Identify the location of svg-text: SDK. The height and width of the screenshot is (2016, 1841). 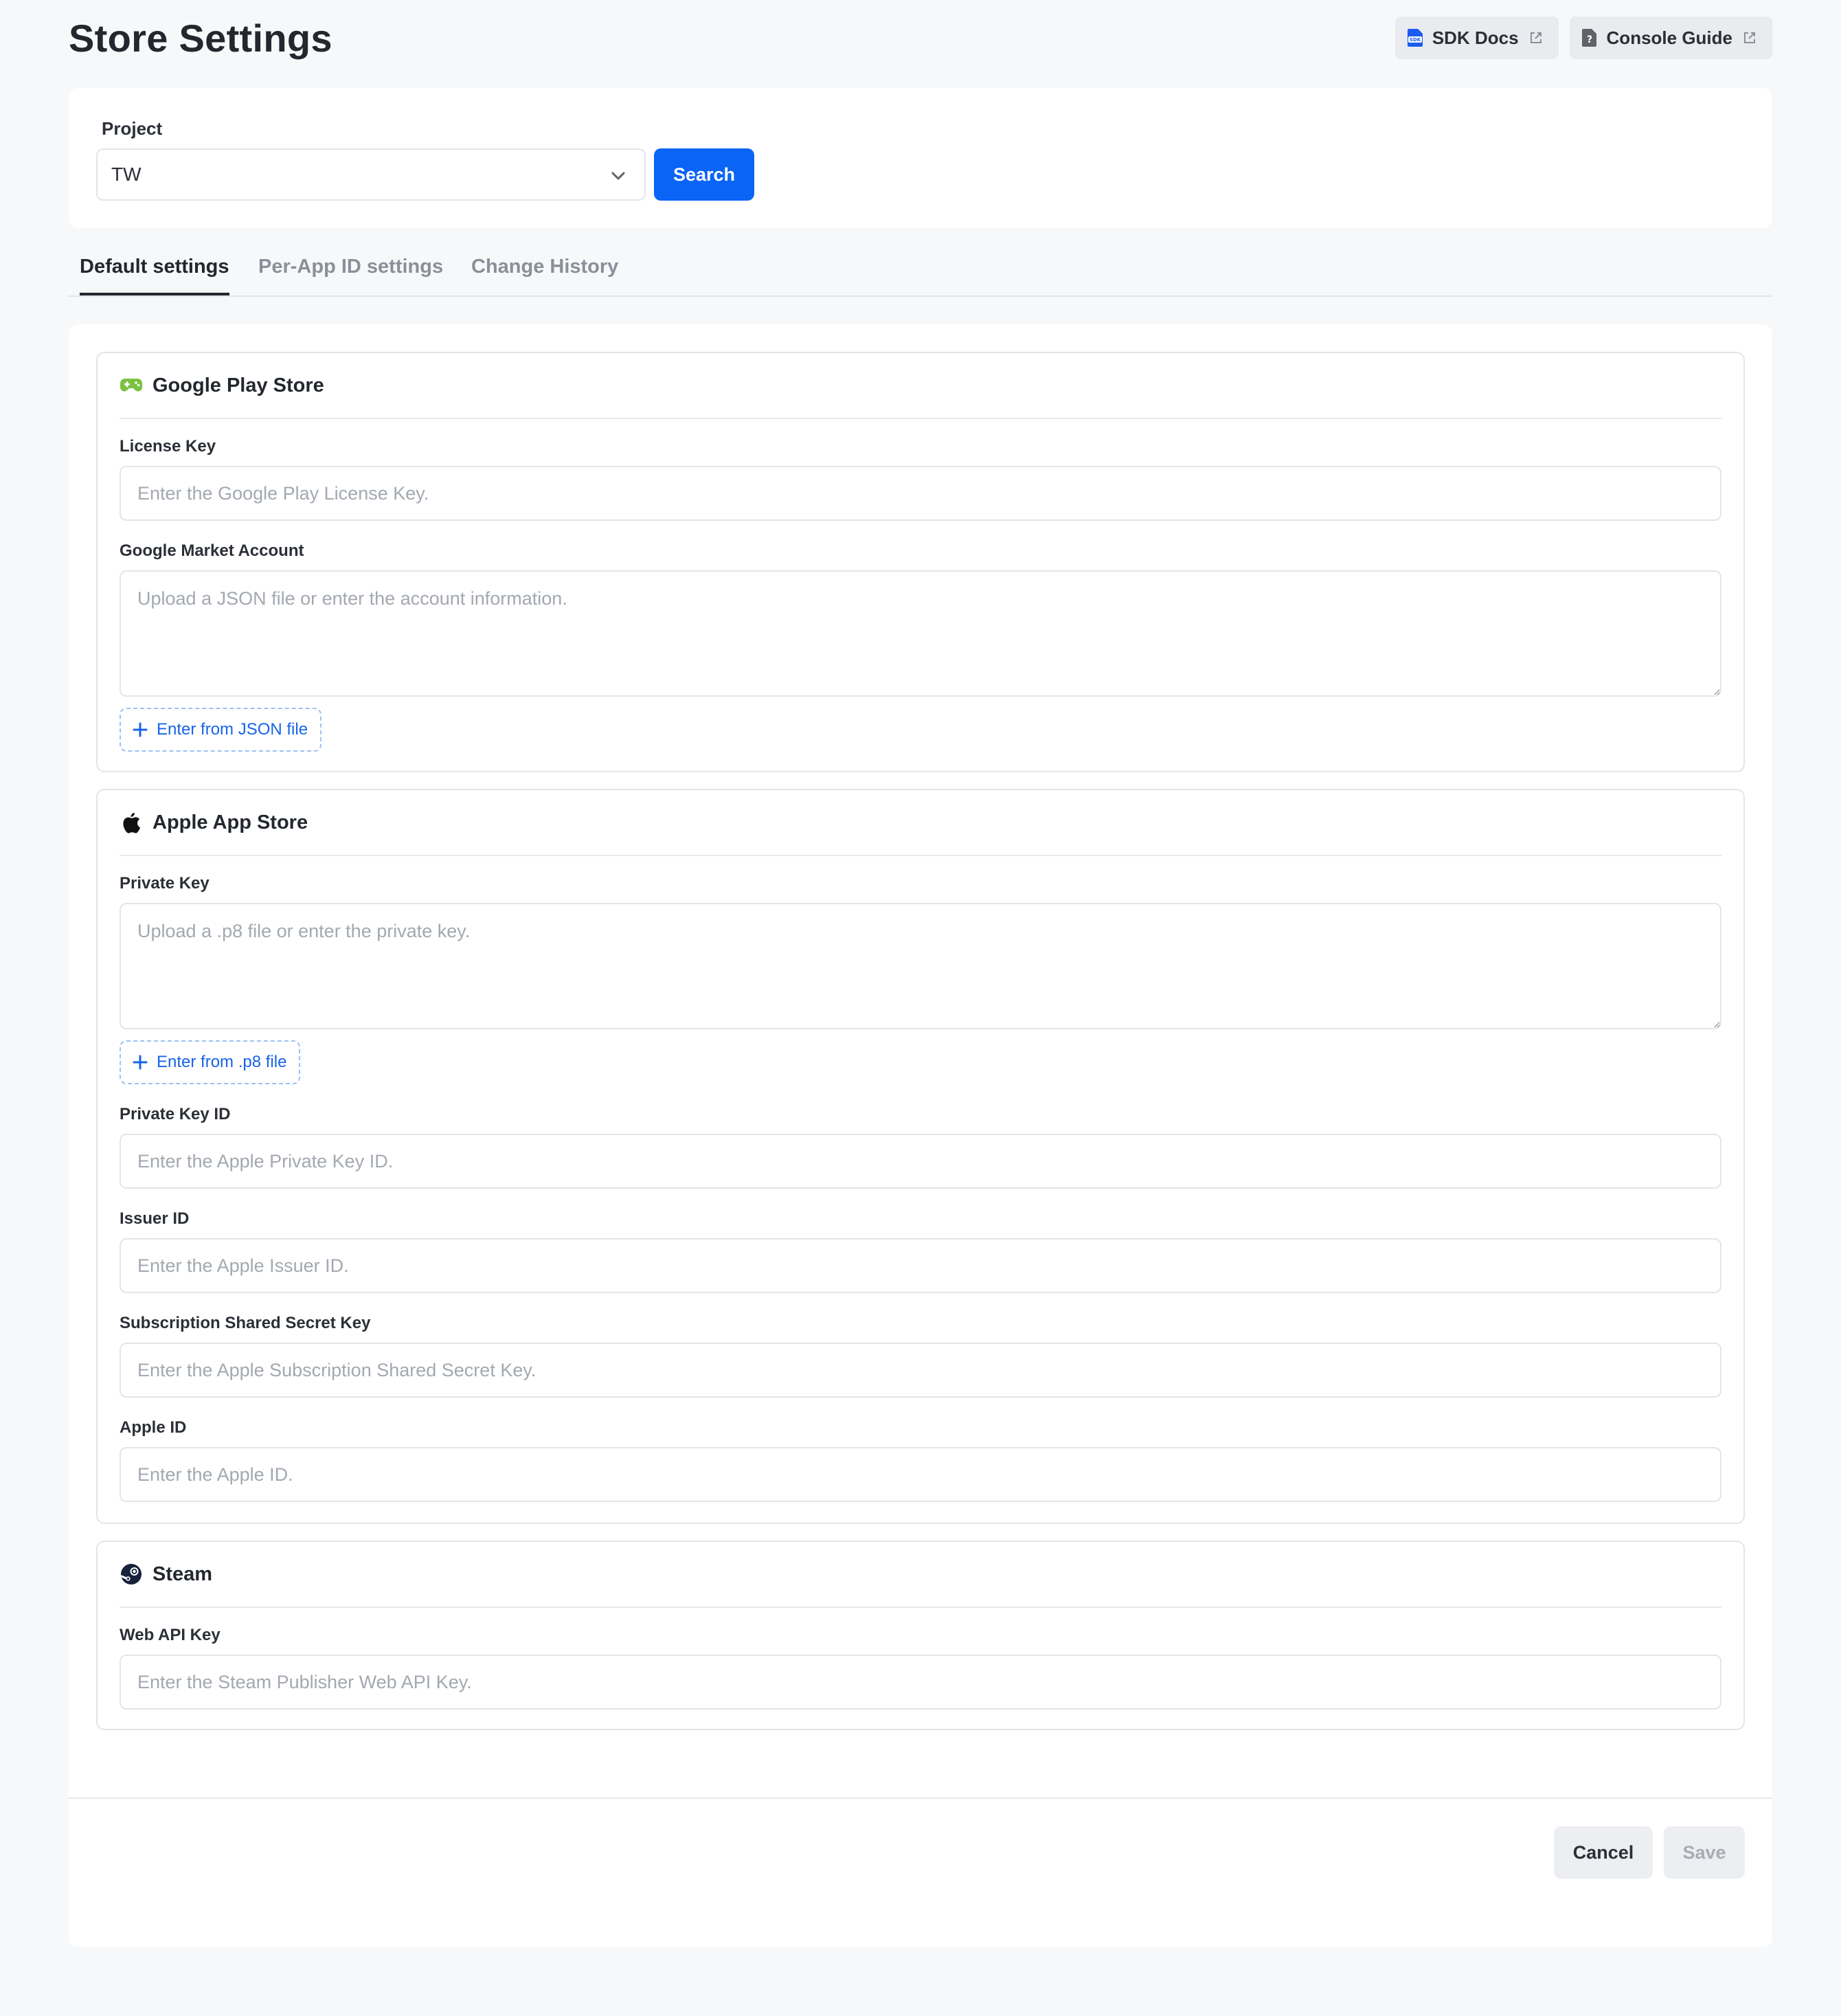
(1415, 40).